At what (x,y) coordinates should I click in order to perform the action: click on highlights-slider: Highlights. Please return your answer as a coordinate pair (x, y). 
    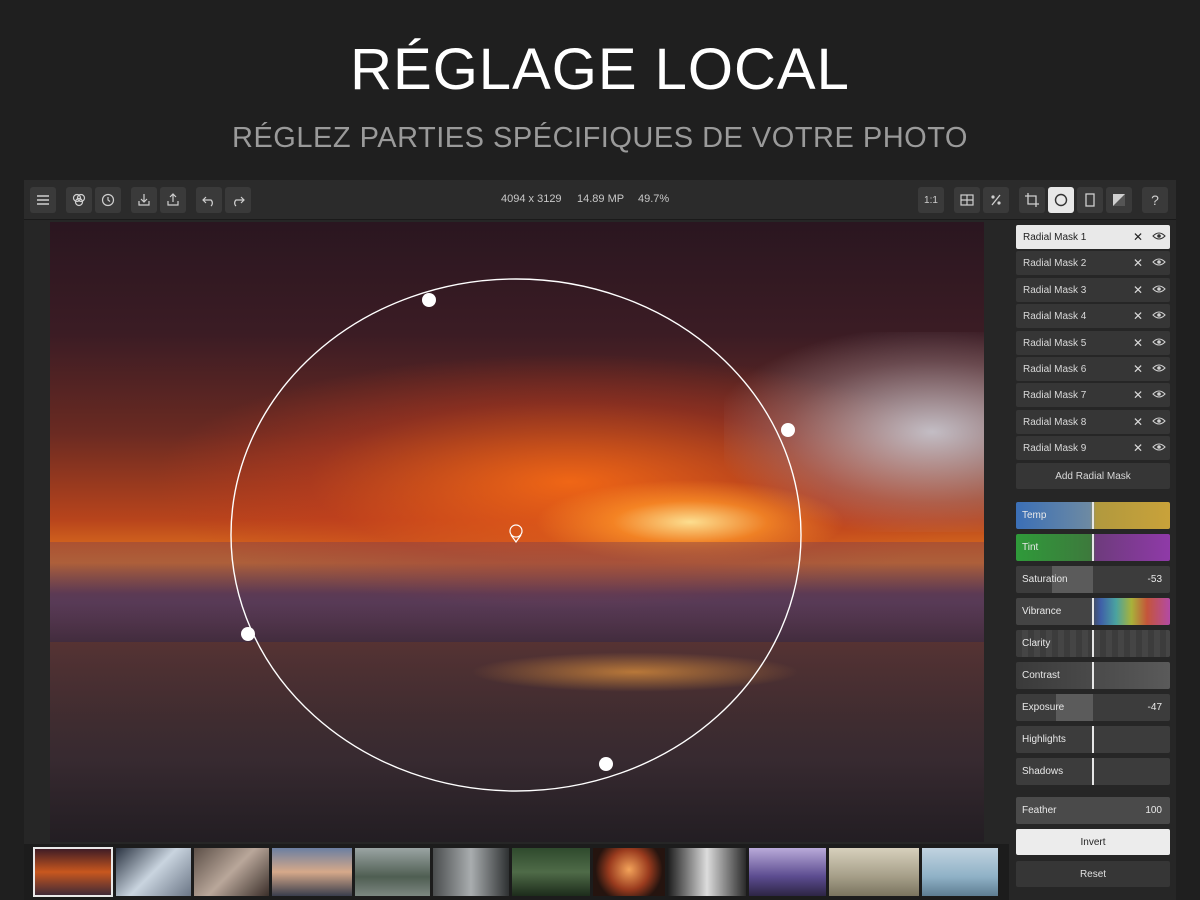
    Looking at the image, I should click on (1093, 739).